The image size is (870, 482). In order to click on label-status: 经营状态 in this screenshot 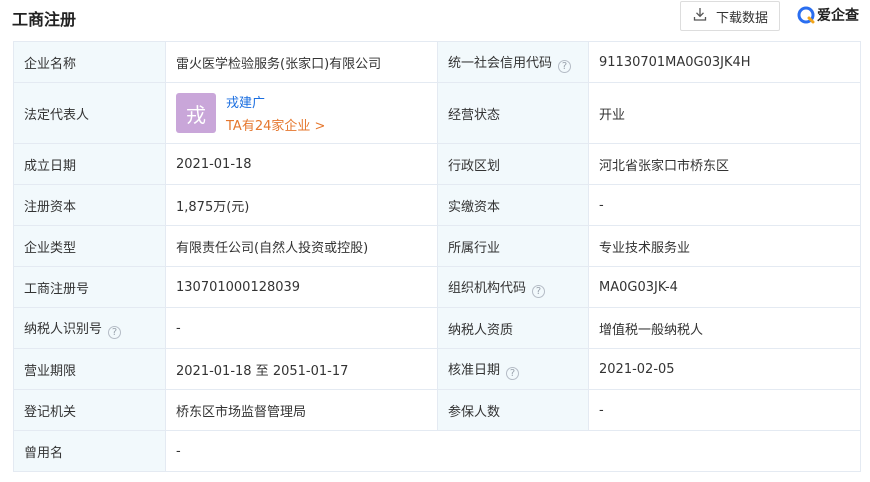, I will do `click(513, 113)`.